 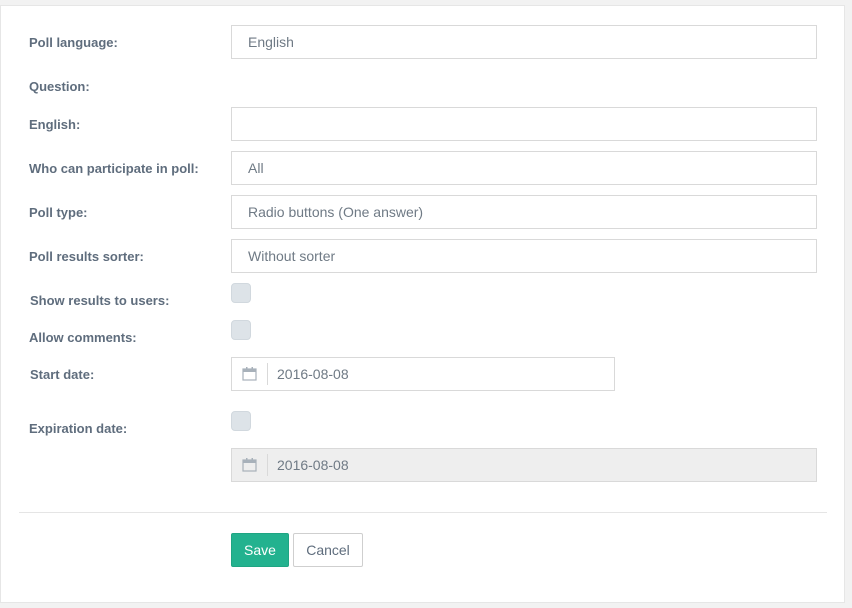 What do you see at coordinates (524, 168) in the screenshot?
I see `participants-select: All` at bounding box center [524, 168].